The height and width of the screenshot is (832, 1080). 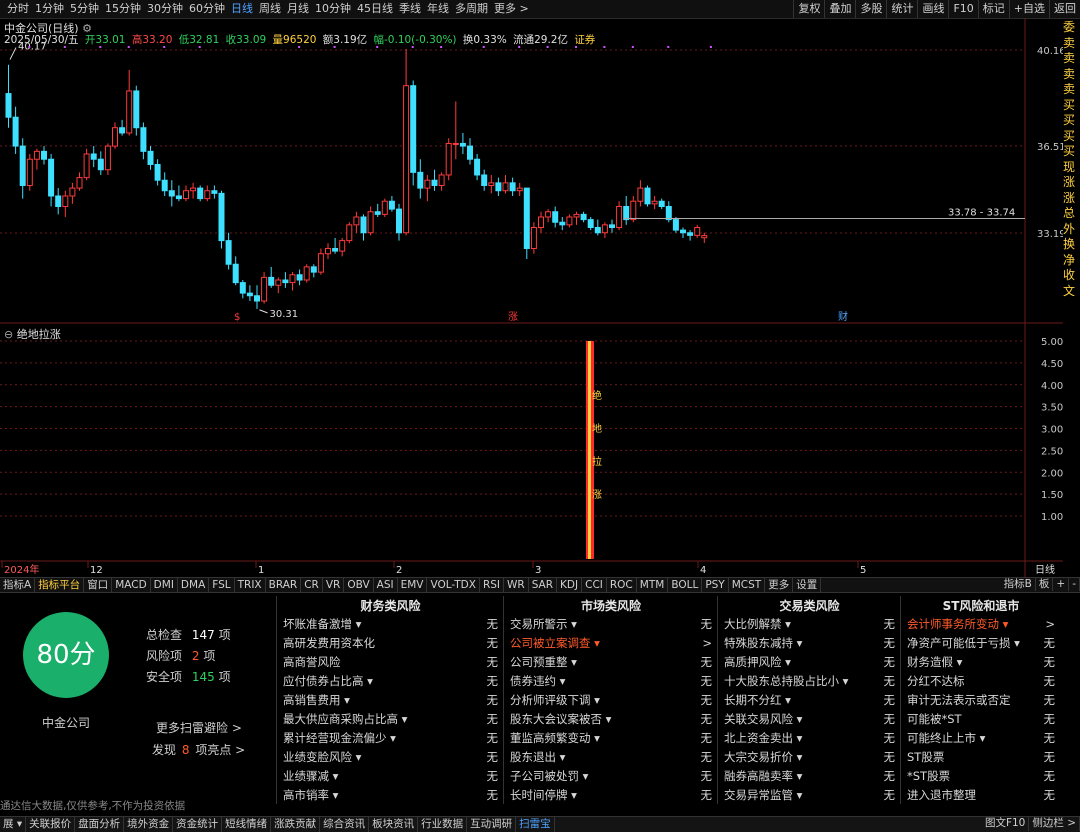 I want to click on tool-button-3: 统计, so click(x=901, y=9).